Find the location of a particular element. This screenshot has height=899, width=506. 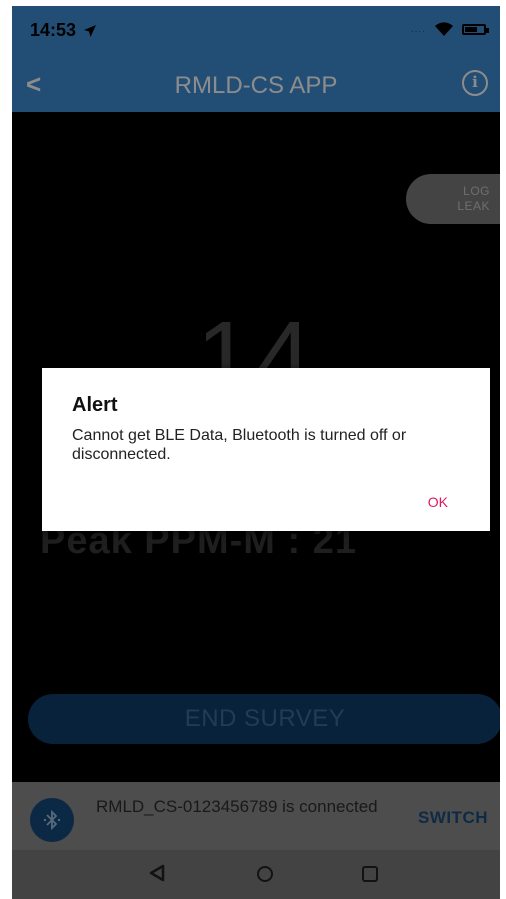

alert-title: Alert is located at coordinates (95, 405).